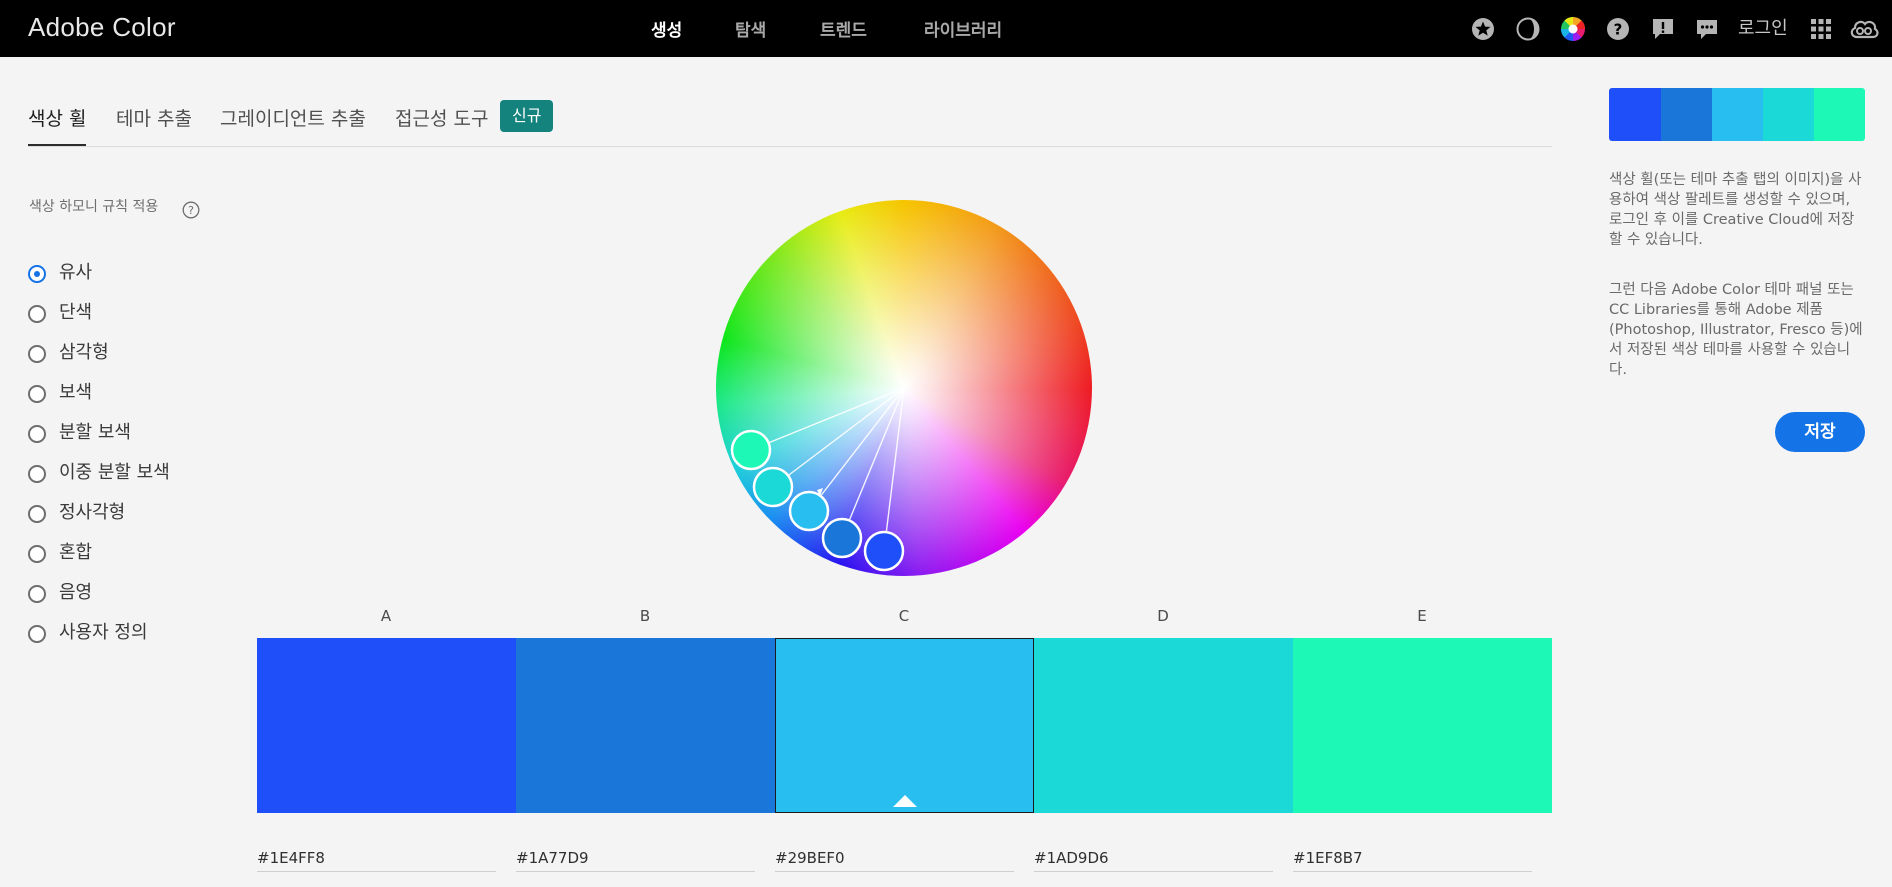 The image size is (1892, 887). I want to click on swatch-d, so click(1163, 725).